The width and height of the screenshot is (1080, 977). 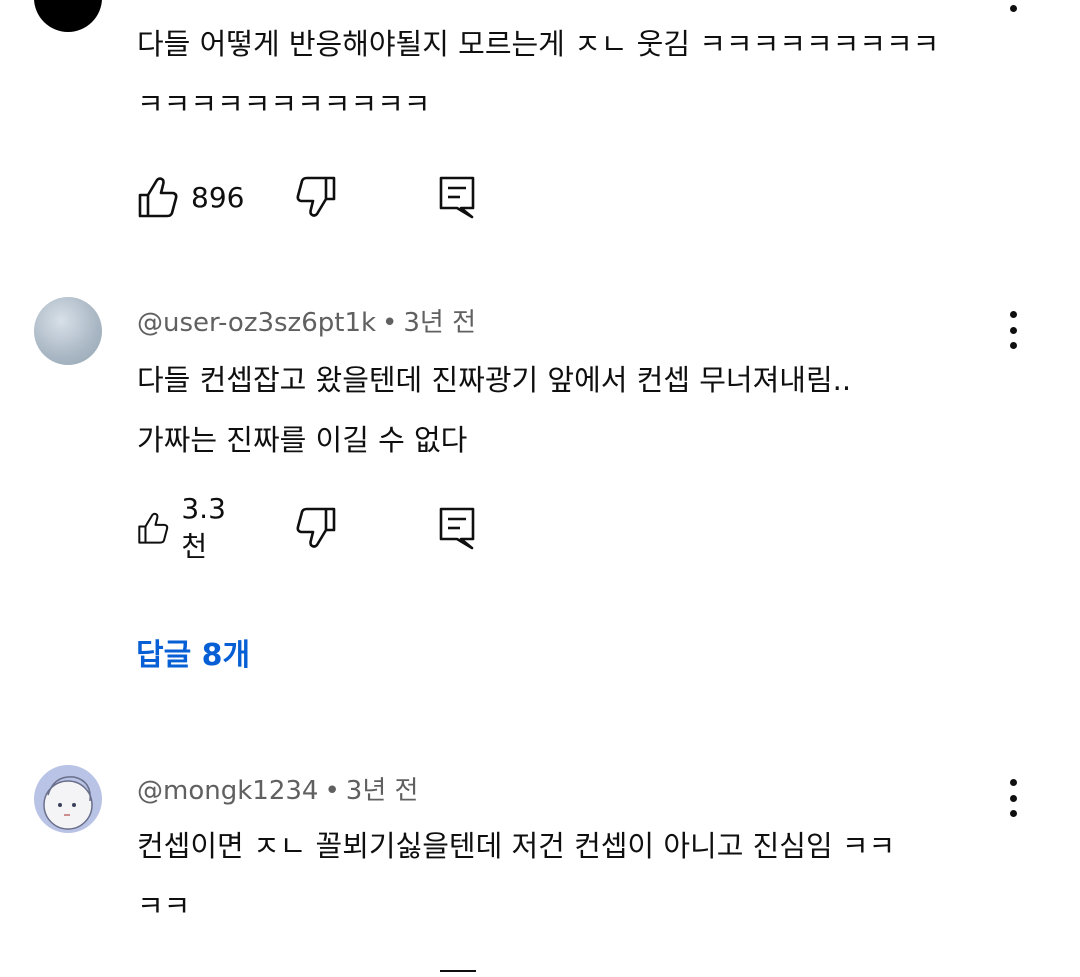 I want to click on author-name: @user-oz3sz6pt1k, so click(x=256, y=323).